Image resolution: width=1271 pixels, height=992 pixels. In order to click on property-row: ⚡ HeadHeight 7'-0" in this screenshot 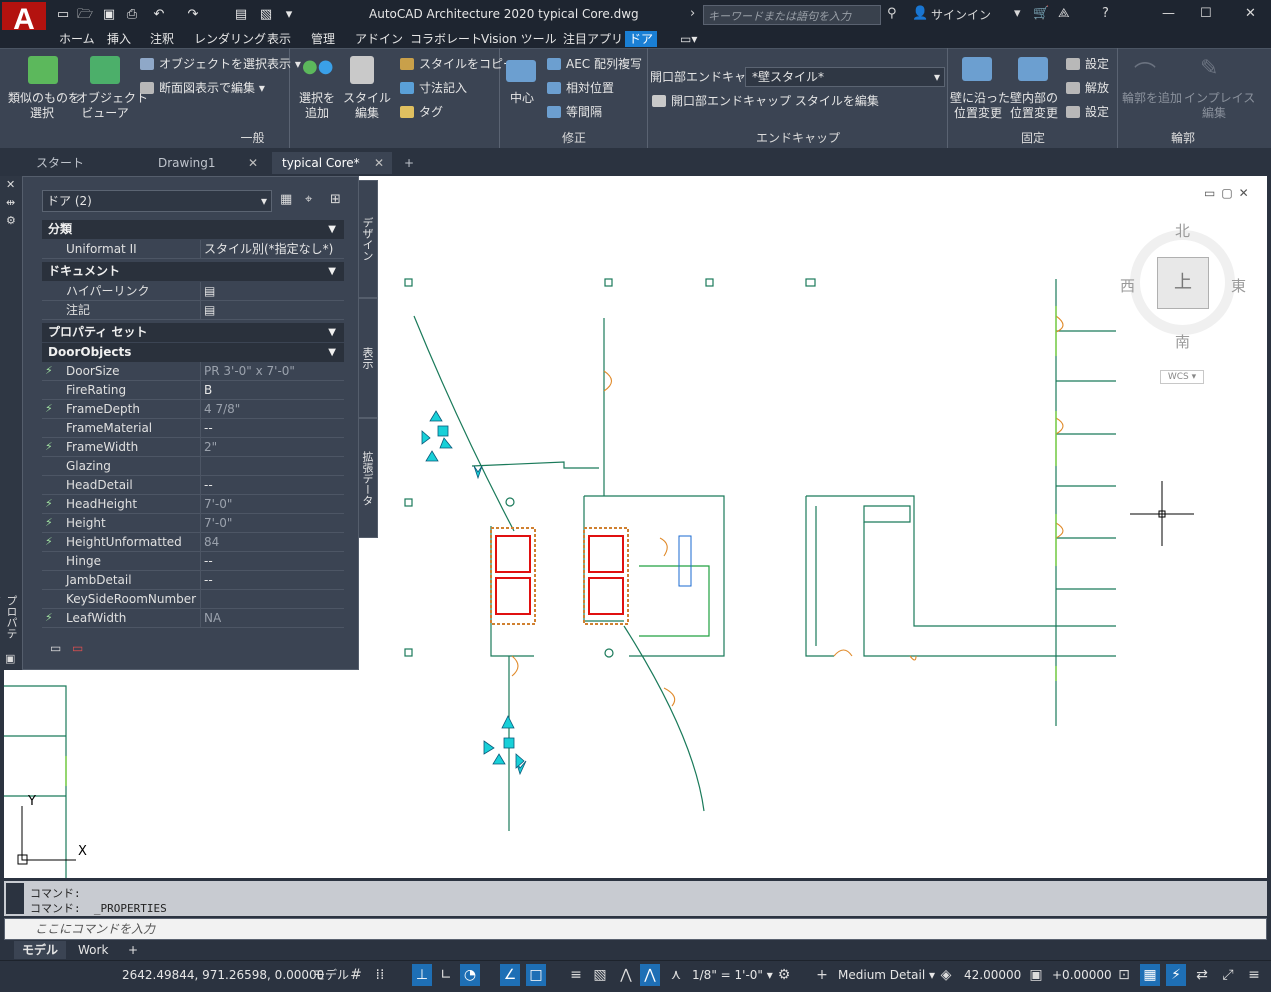, I will do `click(193, 504)`.